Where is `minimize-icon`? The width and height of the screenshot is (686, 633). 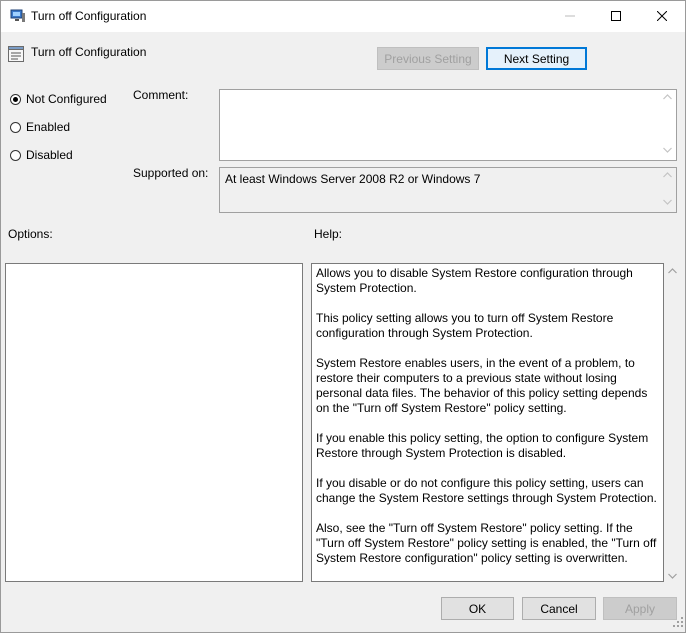 minimize-icon is located at coordinates (570, 17).